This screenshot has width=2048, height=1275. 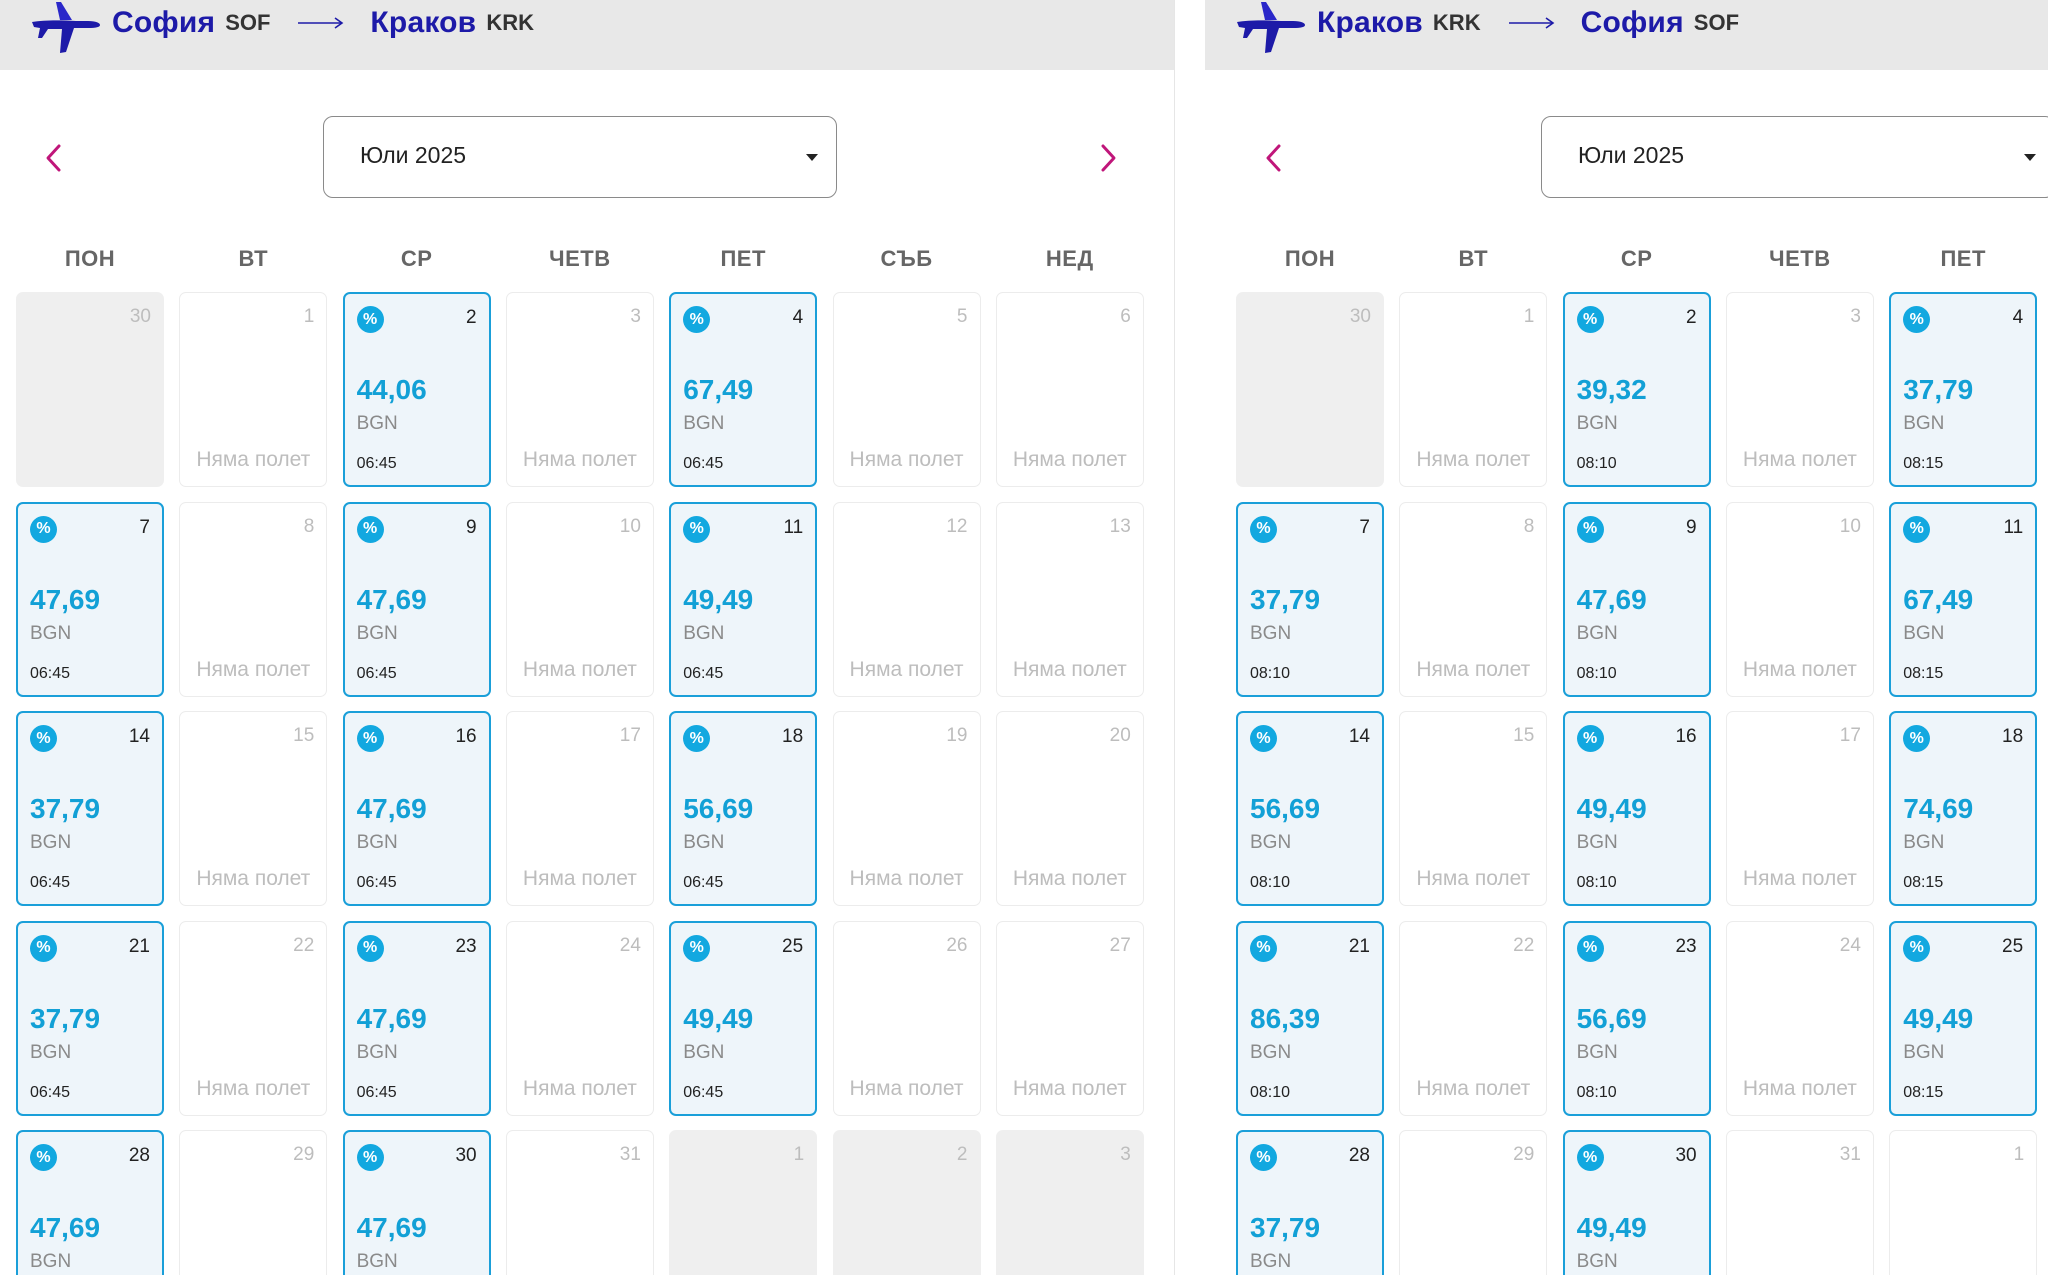 I want to click on calendar-day-flight: 16% 49,49 BGN 08:10, so click(x=1636, y=808).